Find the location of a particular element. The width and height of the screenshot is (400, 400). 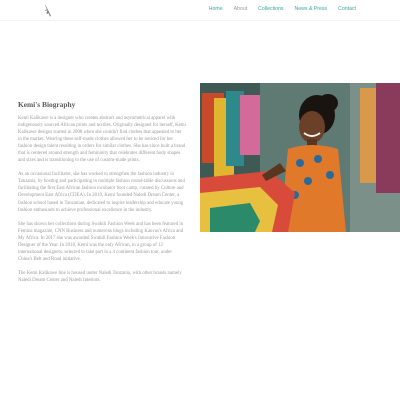

nav-contact: Contact is located at coordinates (347, 9).